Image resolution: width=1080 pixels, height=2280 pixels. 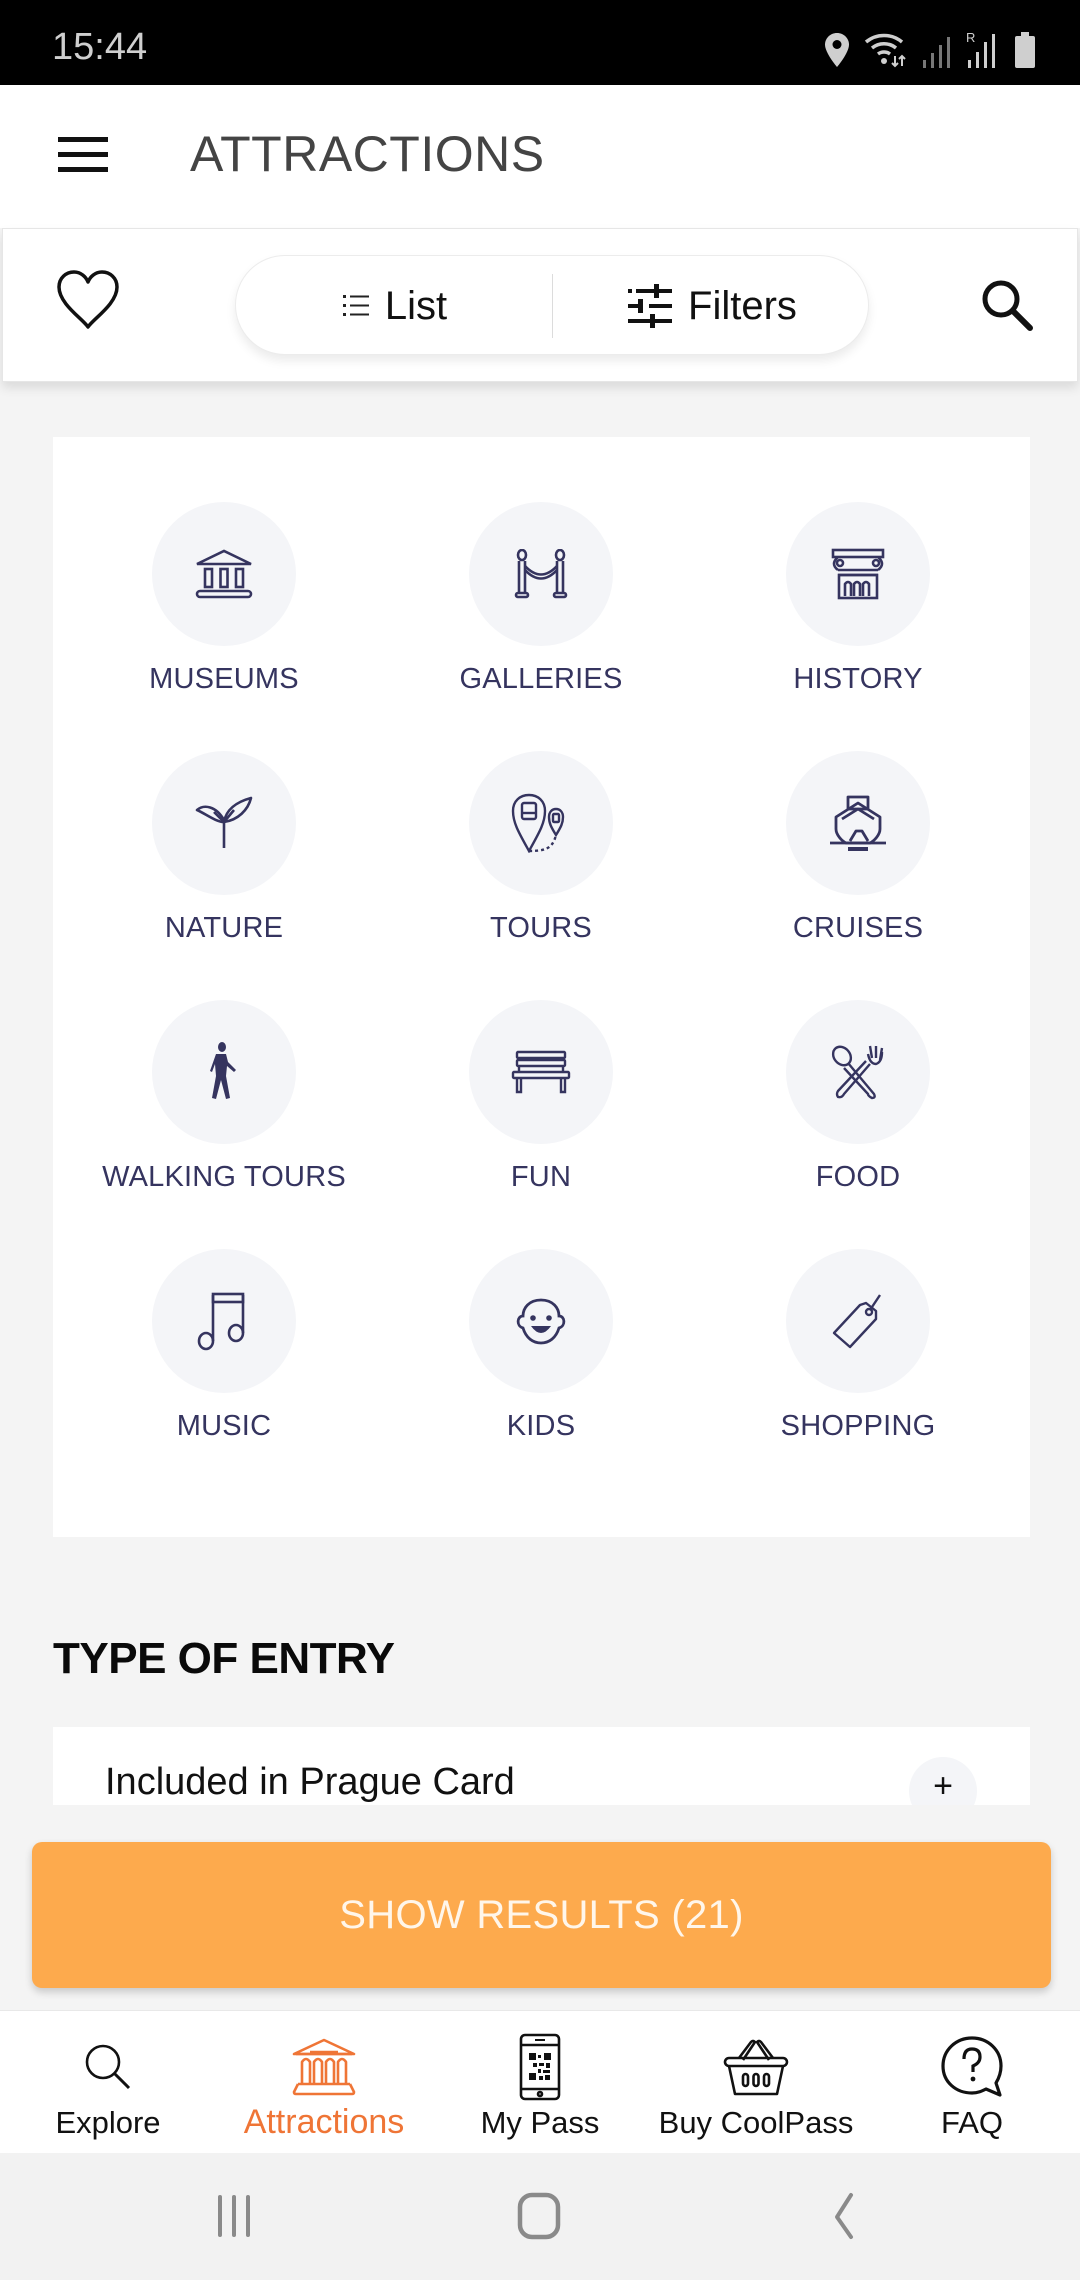 What do you see at coordinates (858, 679) in the screenshot?
I see `category-label: HISTORY` at bounding box center [858, 679].